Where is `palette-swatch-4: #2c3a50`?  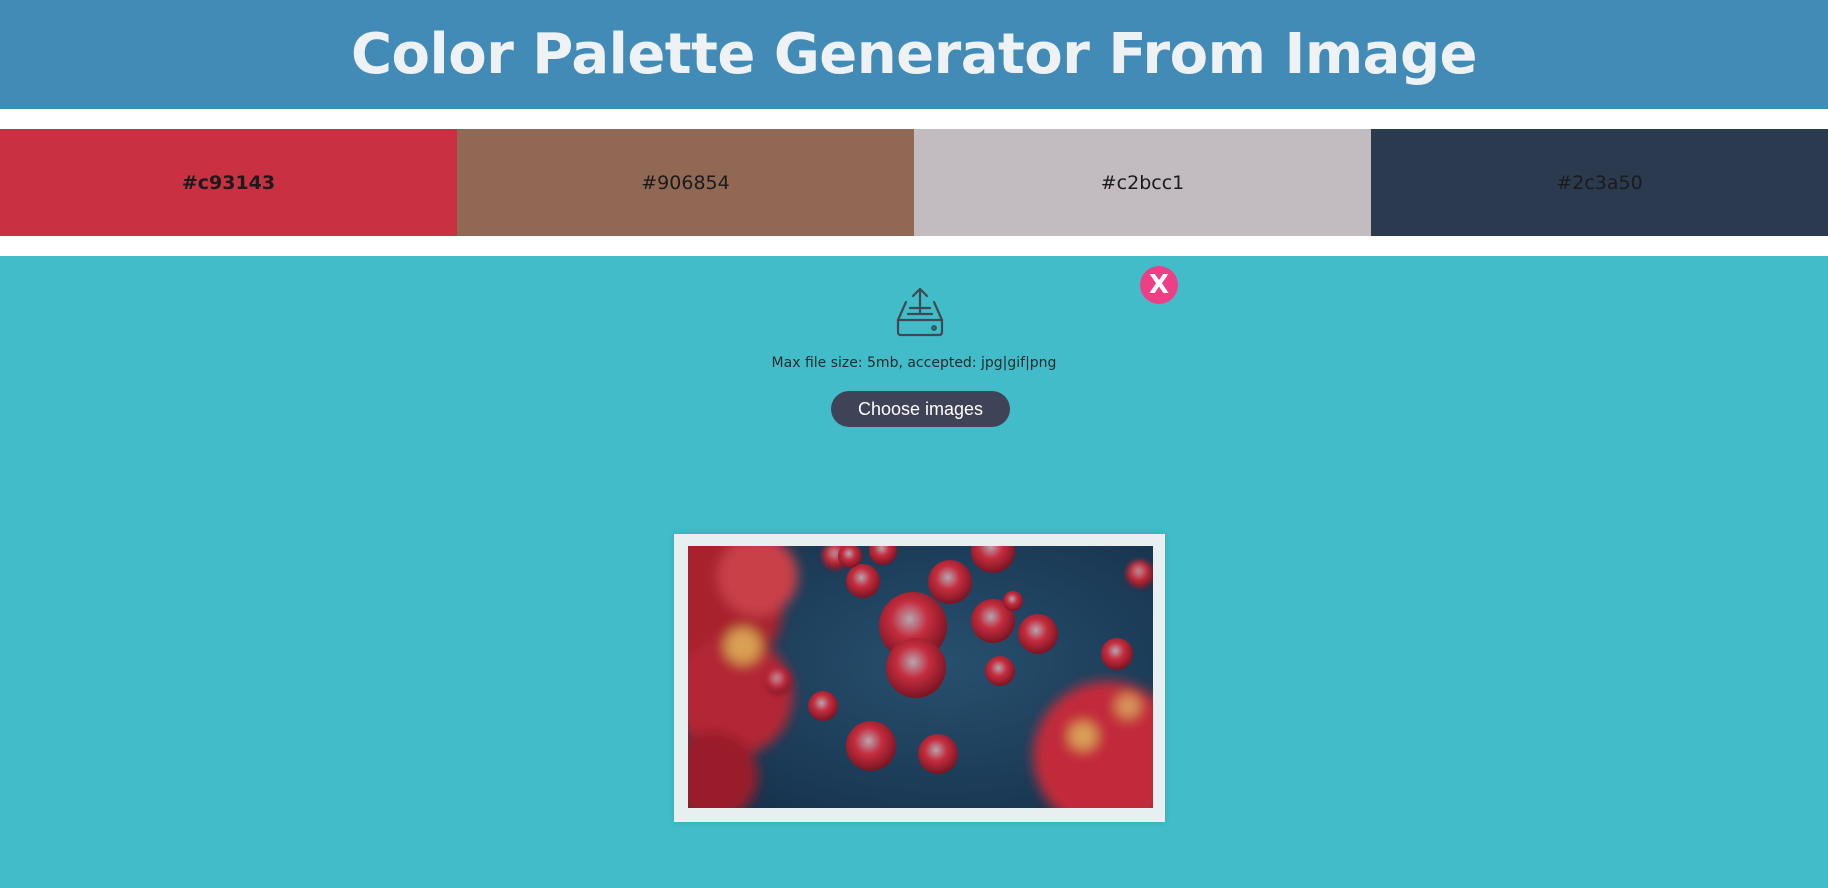 palette-swatch-4: #2c3a50 is located at coordinates (1599, 182).